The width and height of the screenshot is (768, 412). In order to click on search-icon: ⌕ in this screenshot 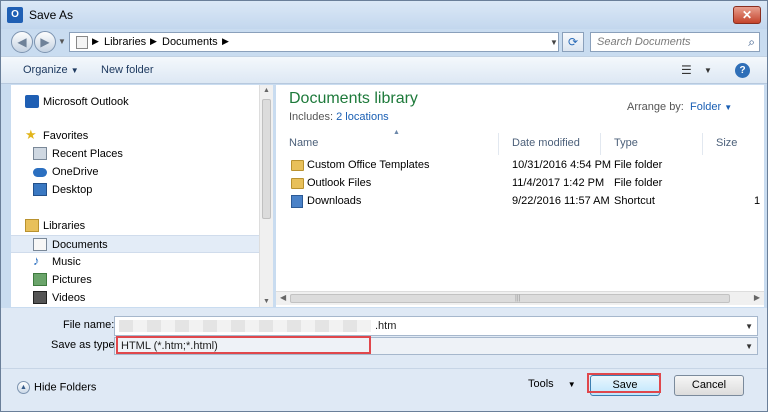, I will do `click(751, 42)`.